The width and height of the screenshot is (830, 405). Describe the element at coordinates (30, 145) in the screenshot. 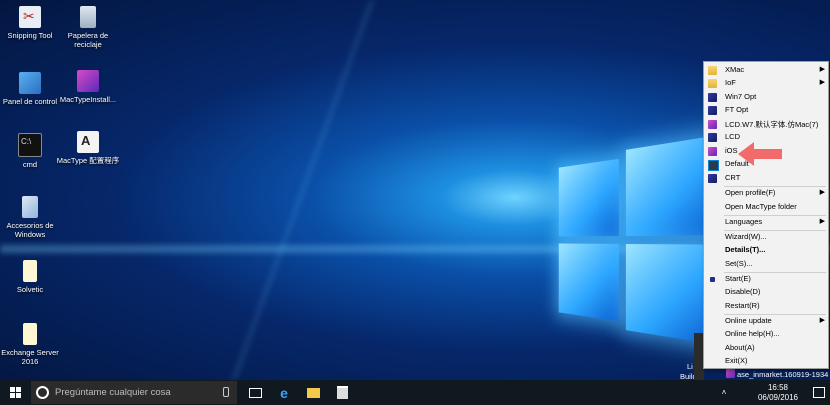

I see `cmd-icon: C:\` at that location.